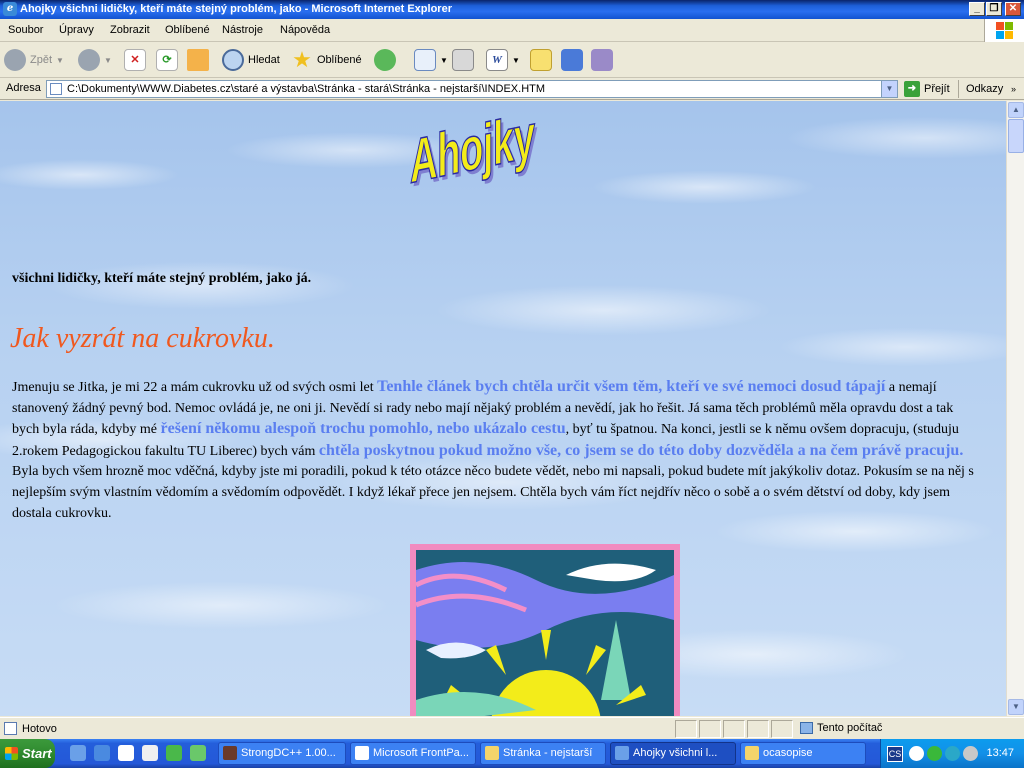 This screenshot has height=768, width=1024. Describe the element at coordinates (25, 30) in the screenshot. I see `menu-soubor: Soubor` at that location.